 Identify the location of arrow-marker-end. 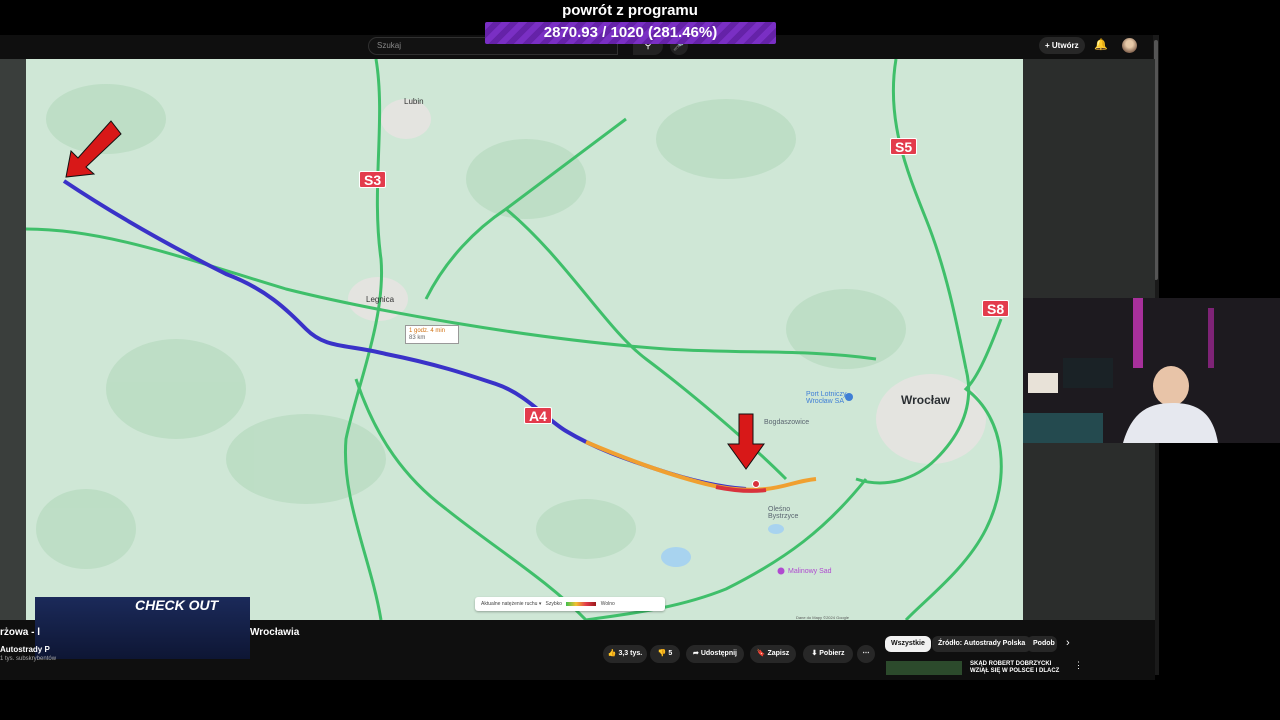
(746, 441).